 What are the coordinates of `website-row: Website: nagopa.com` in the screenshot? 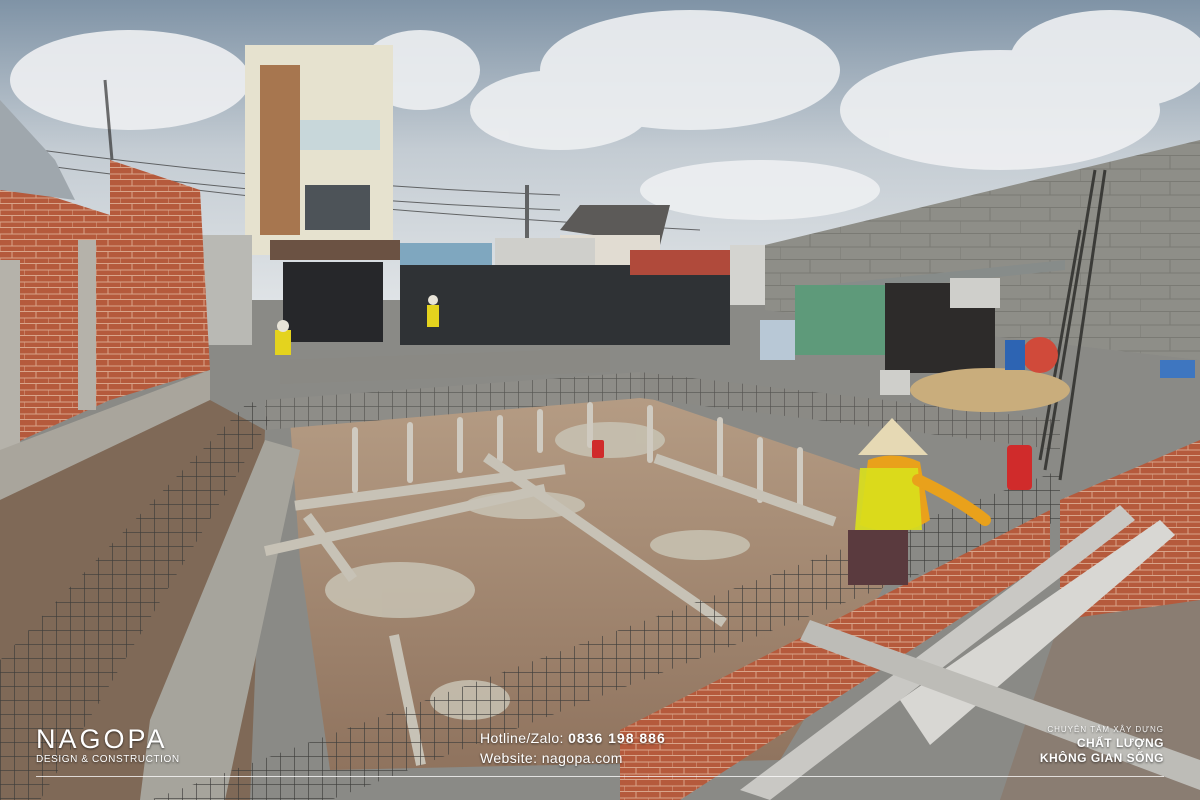 It's located at (605, 758).